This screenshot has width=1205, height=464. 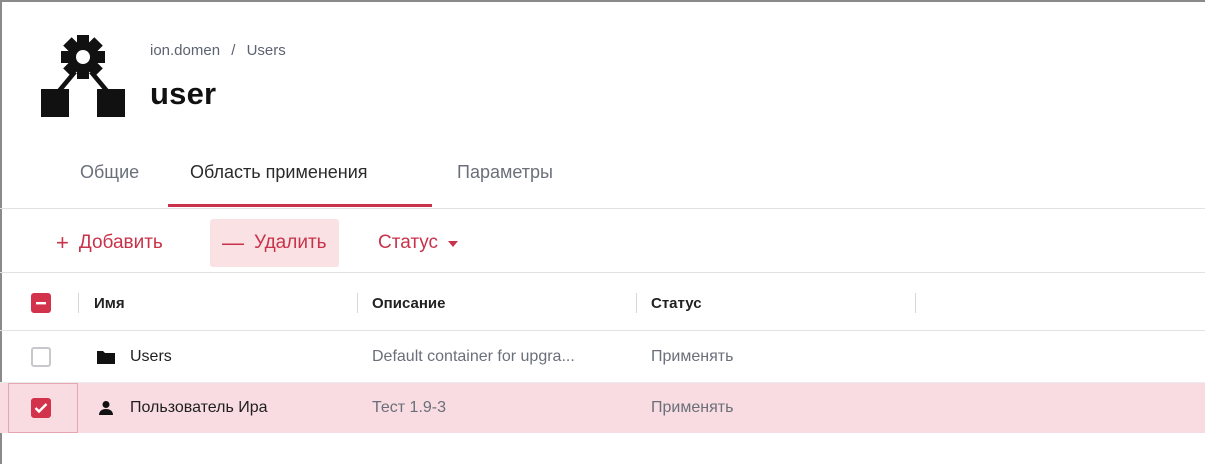 What do you see at coordinates (602, 408) in the screenshot?
I see `table-row-selected: Пользователь Ира Тест 1.9-3 Применять` at bounding box center [602, 408].